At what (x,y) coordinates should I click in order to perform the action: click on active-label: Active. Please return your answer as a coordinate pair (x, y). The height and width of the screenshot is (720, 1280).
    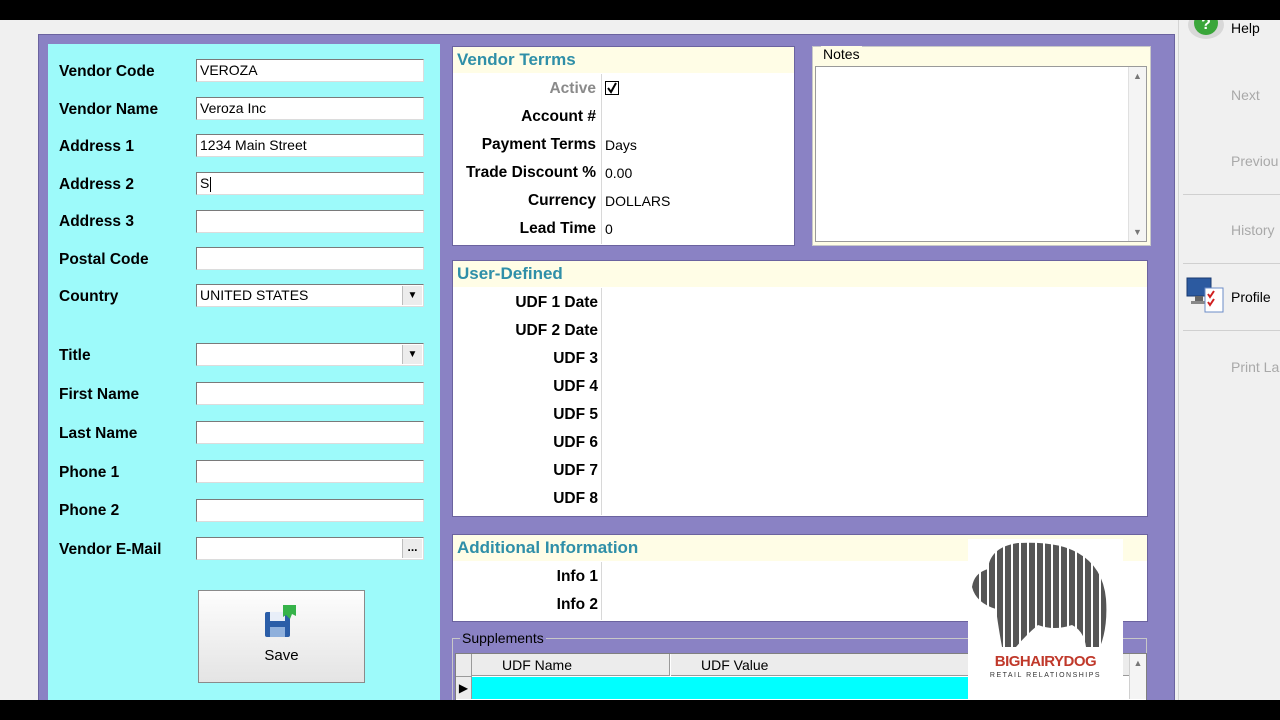
    Looking at the image, I should click on (572, 88).